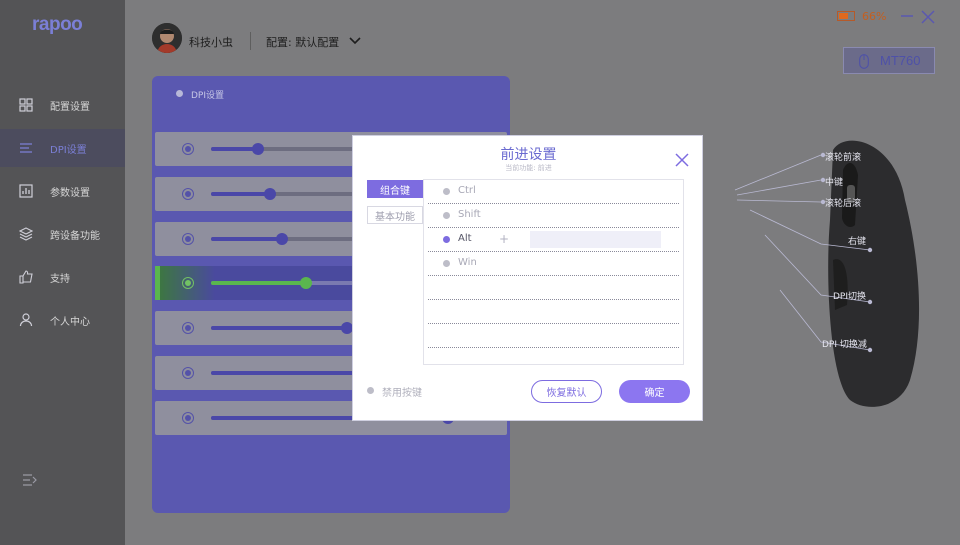 This screenshot has width=960, height=545. I want to click on key-row-alt: Alt +, so click(553, 240).